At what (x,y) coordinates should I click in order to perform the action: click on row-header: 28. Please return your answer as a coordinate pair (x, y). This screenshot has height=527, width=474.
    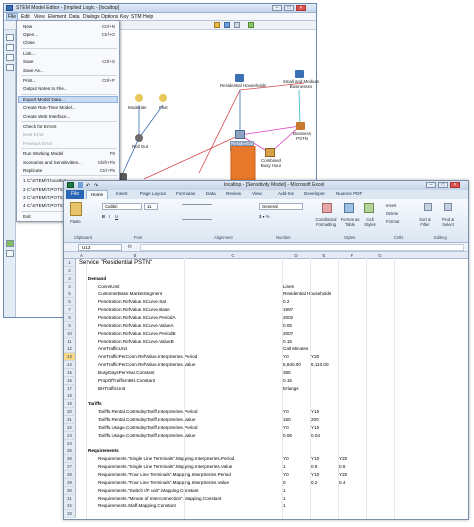
    Looking at the image, I should click on (70, 474).